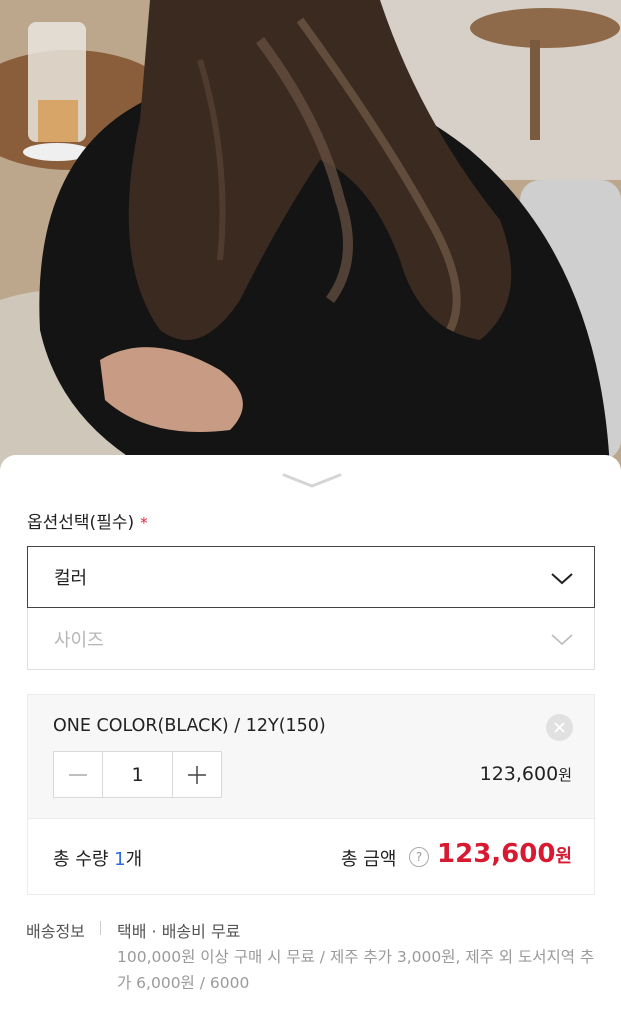 Image resolution: width=621 pixels, height=1024 pixels. Describe the element at coordinates (565, 775) in the screenshot. I see `item-price-currency: 원` at that location.